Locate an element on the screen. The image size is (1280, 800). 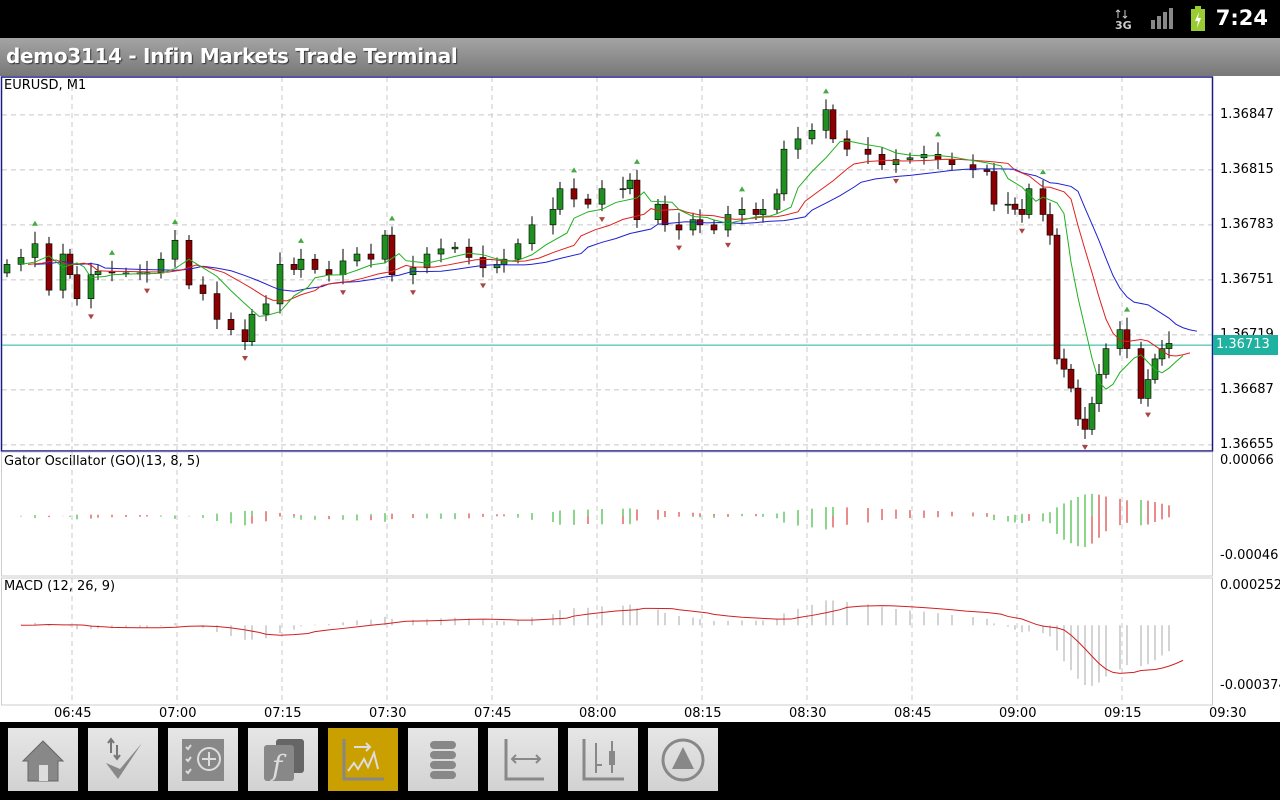
price-tick-label: 1.36815 is located at coordinates (1247, 169).